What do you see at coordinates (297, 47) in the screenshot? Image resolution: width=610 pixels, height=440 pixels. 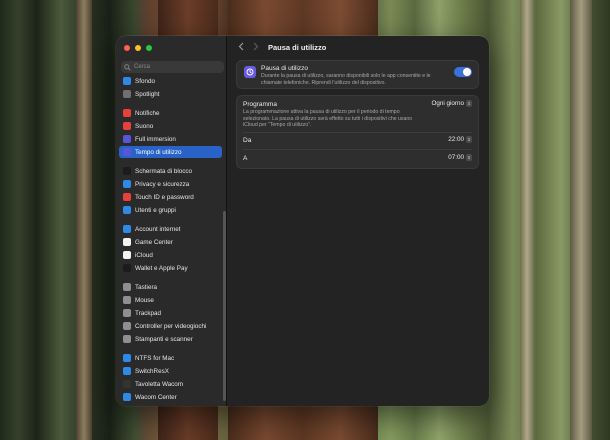 I see `page-title: Pausa di utilizzo` at bounding box center [297, 47].